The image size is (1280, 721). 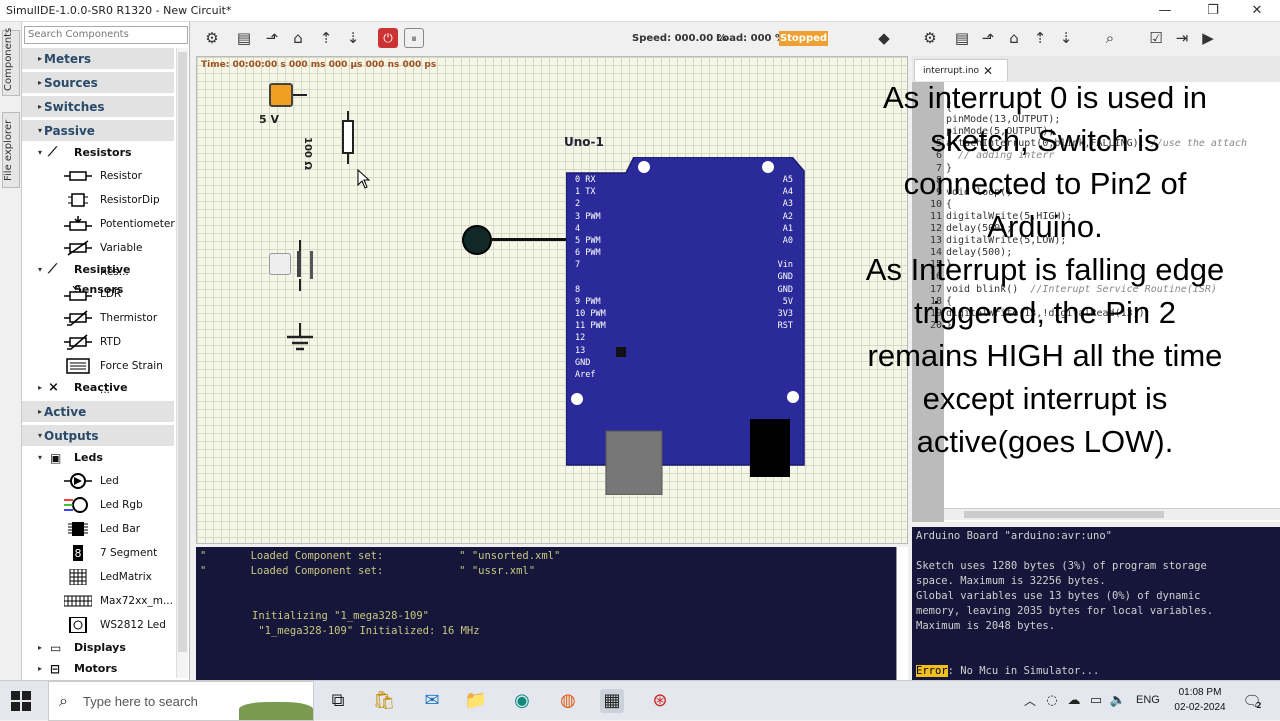 What do you see at coordinates (129, 553) in the screenshot?
I see `item-label: 7 Segment` at bounding box center [129, 553].